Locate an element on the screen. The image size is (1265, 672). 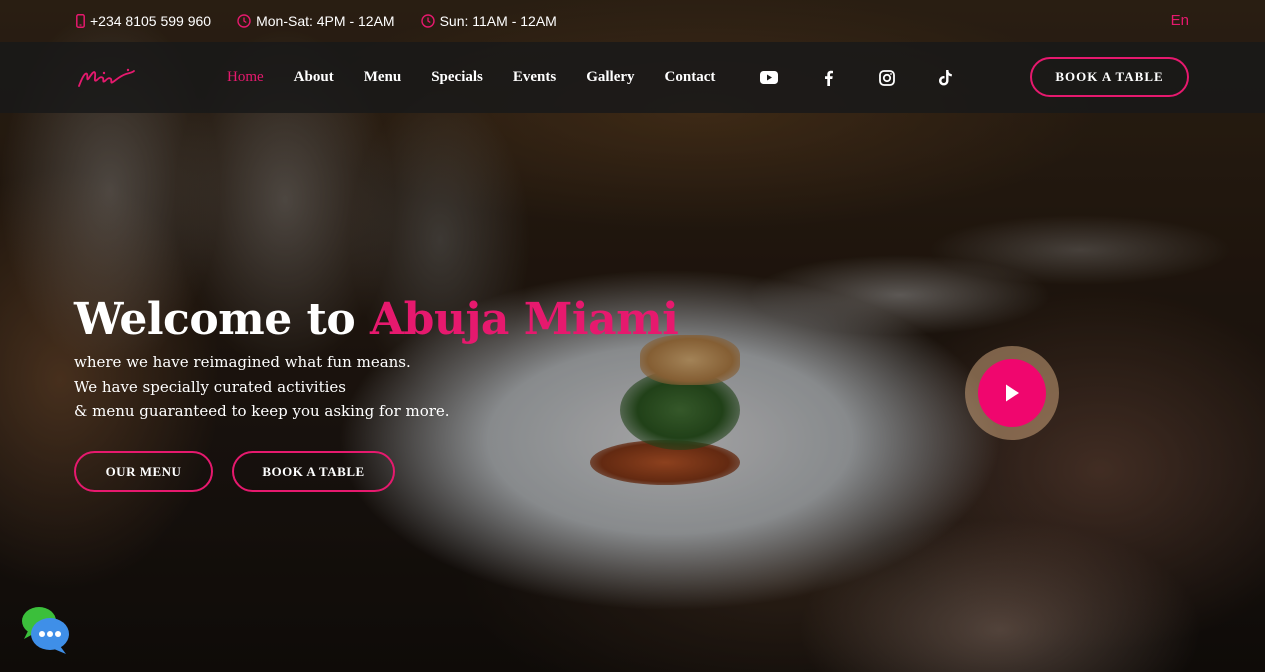
nav-about: About is located at coordinates (314, 77).